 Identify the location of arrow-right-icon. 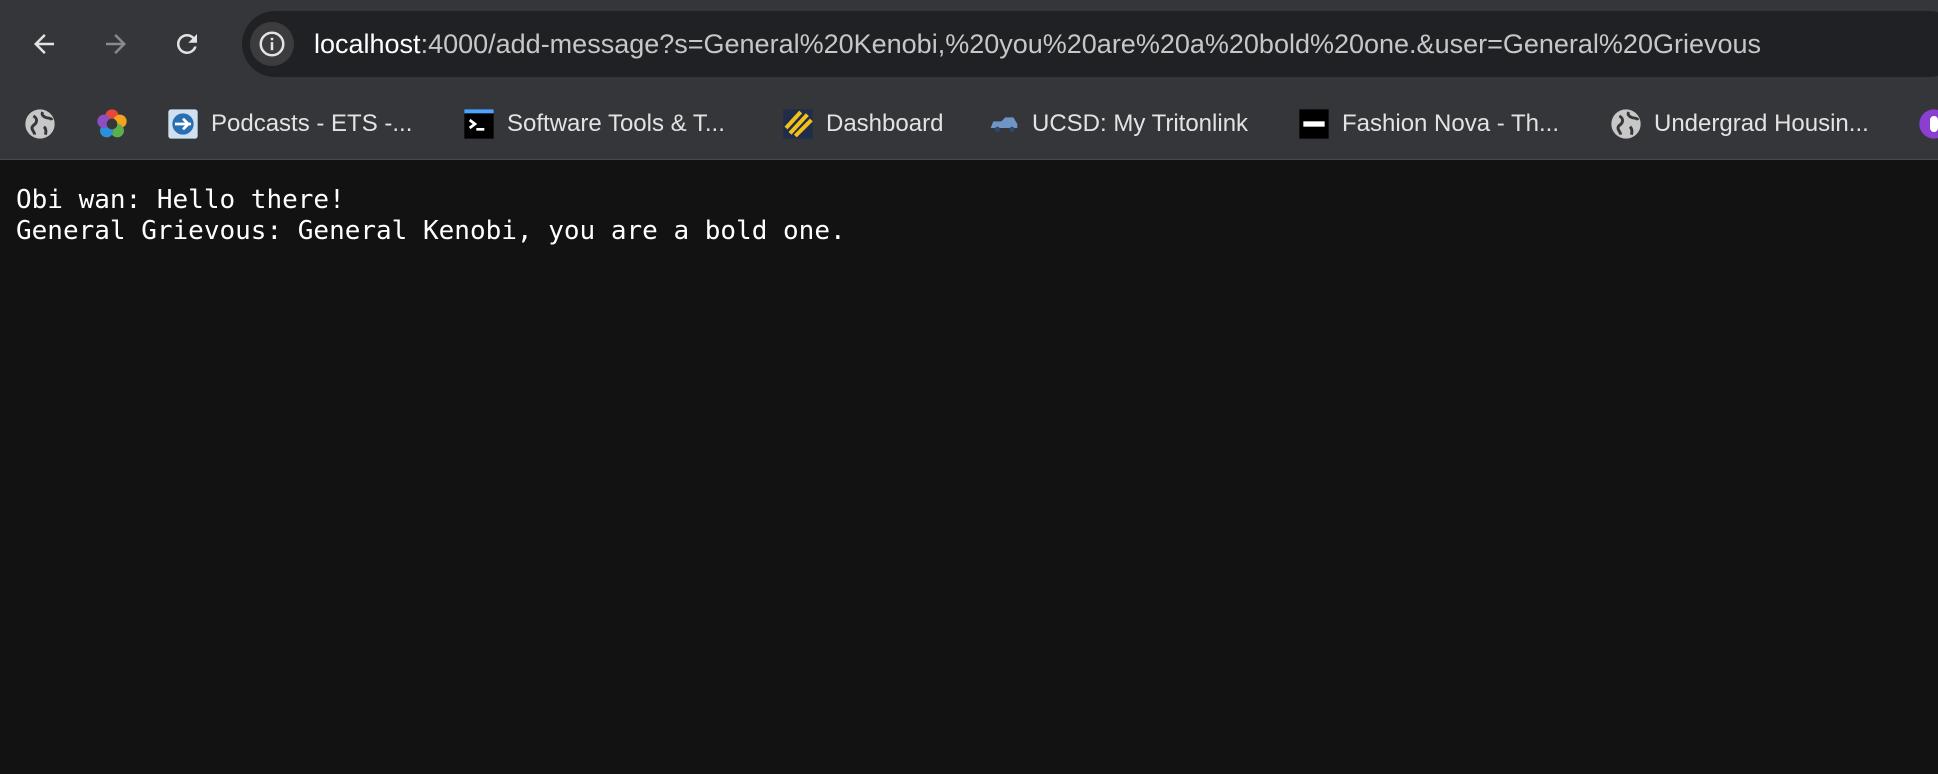
(116, 44).